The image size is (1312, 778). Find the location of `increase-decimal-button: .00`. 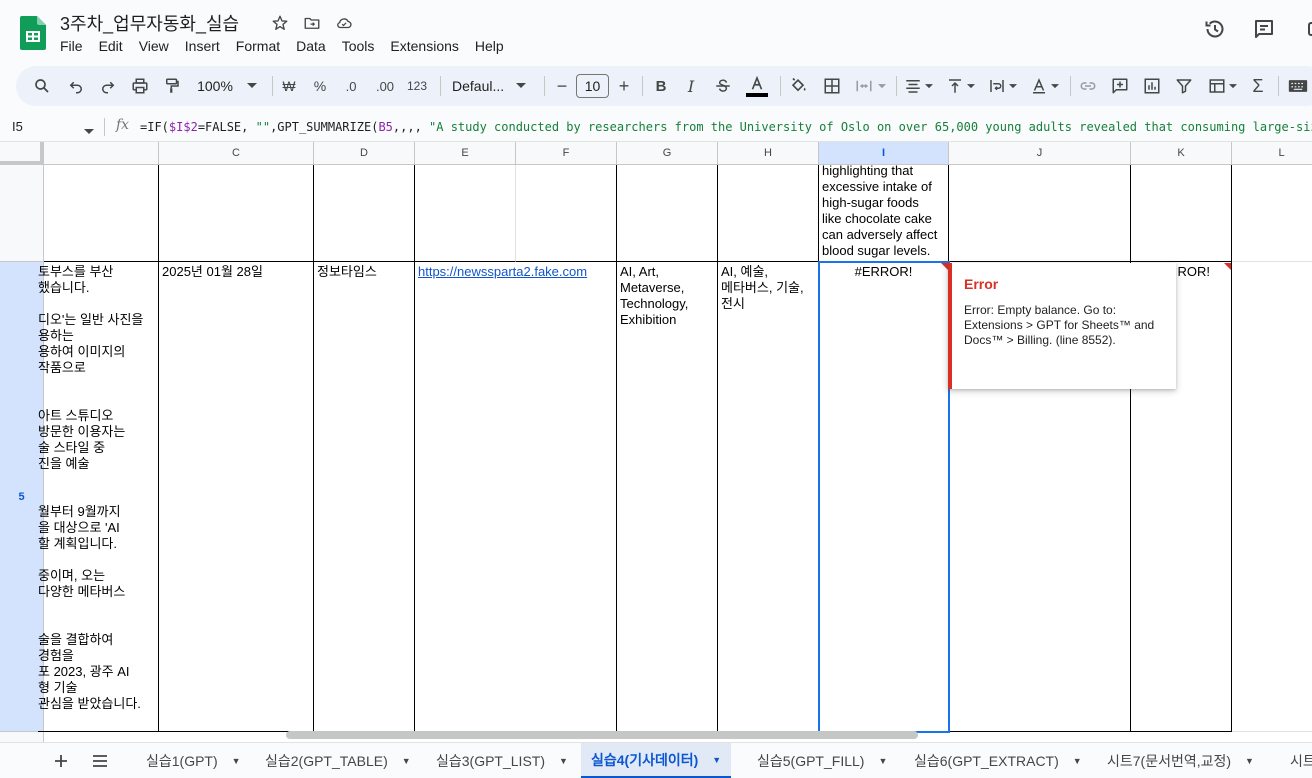

increase-decimal-button: .00 is located at coordinates (385, 86).